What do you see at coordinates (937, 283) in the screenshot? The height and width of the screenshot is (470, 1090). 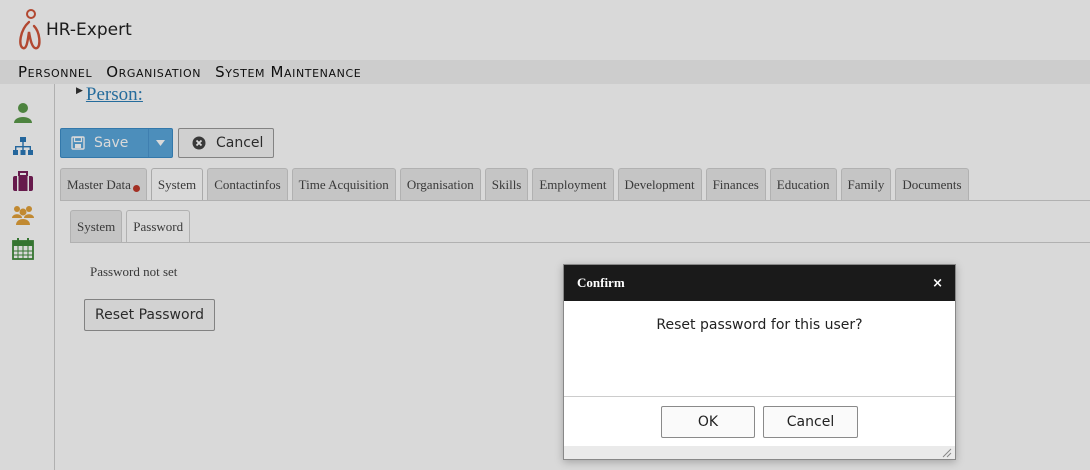 I see `close-icon: ×` at bounding box center [937, 283].